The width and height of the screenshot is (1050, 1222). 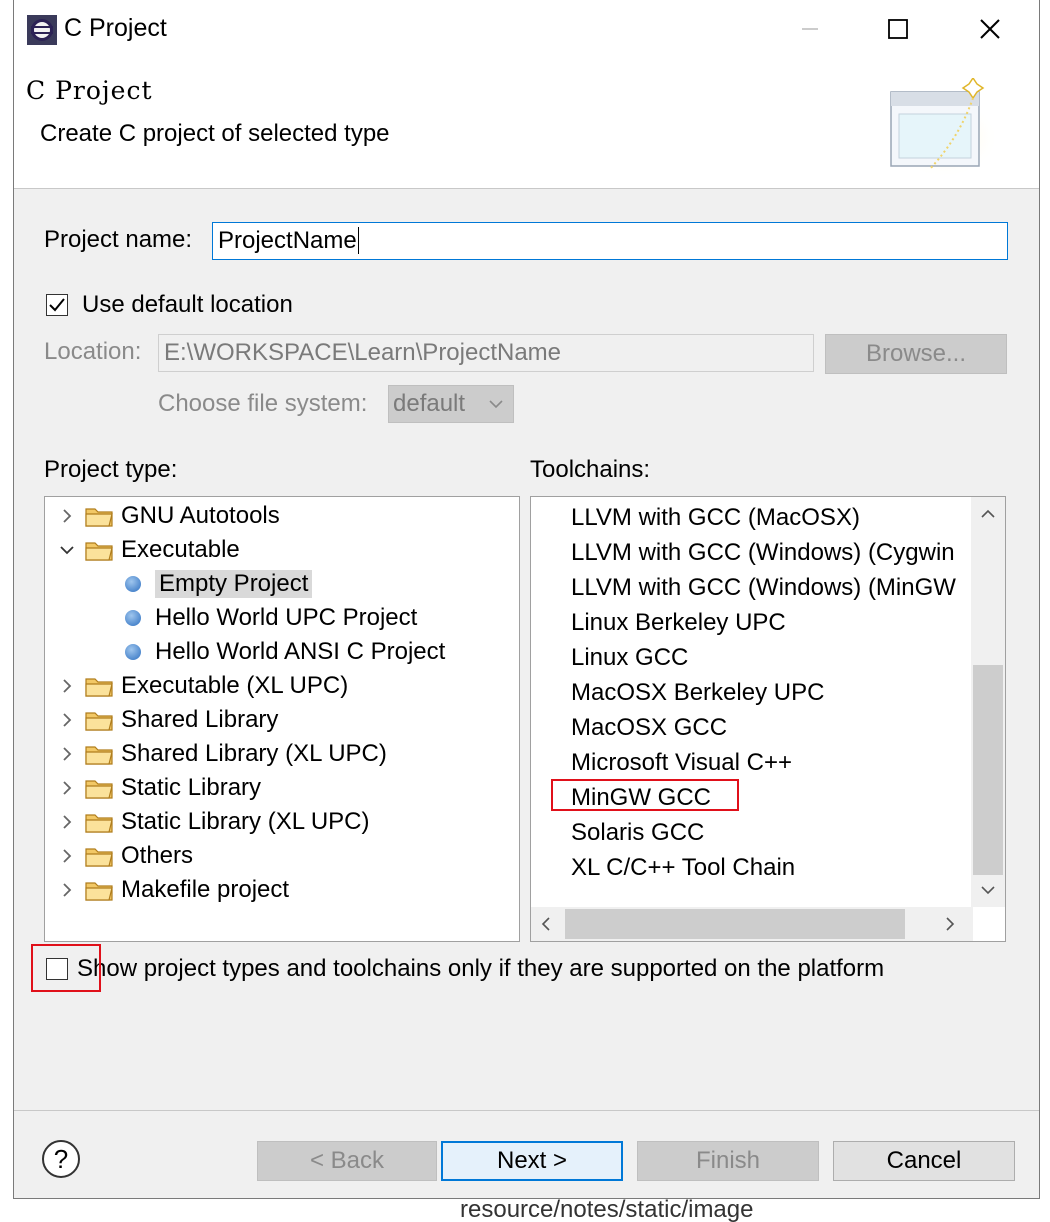 What do you see at coordinates (200, 719) in the screenshot?
I see `tree-item-label: Shared Library` at bounding box center [200, 719].